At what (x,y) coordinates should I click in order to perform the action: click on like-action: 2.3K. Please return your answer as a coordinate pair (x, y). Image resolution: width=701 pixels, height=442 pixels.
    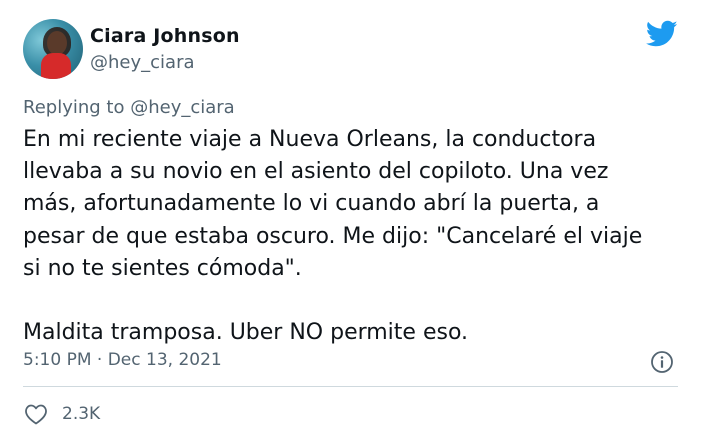
    Looking at the image, I should click on (62, 414).